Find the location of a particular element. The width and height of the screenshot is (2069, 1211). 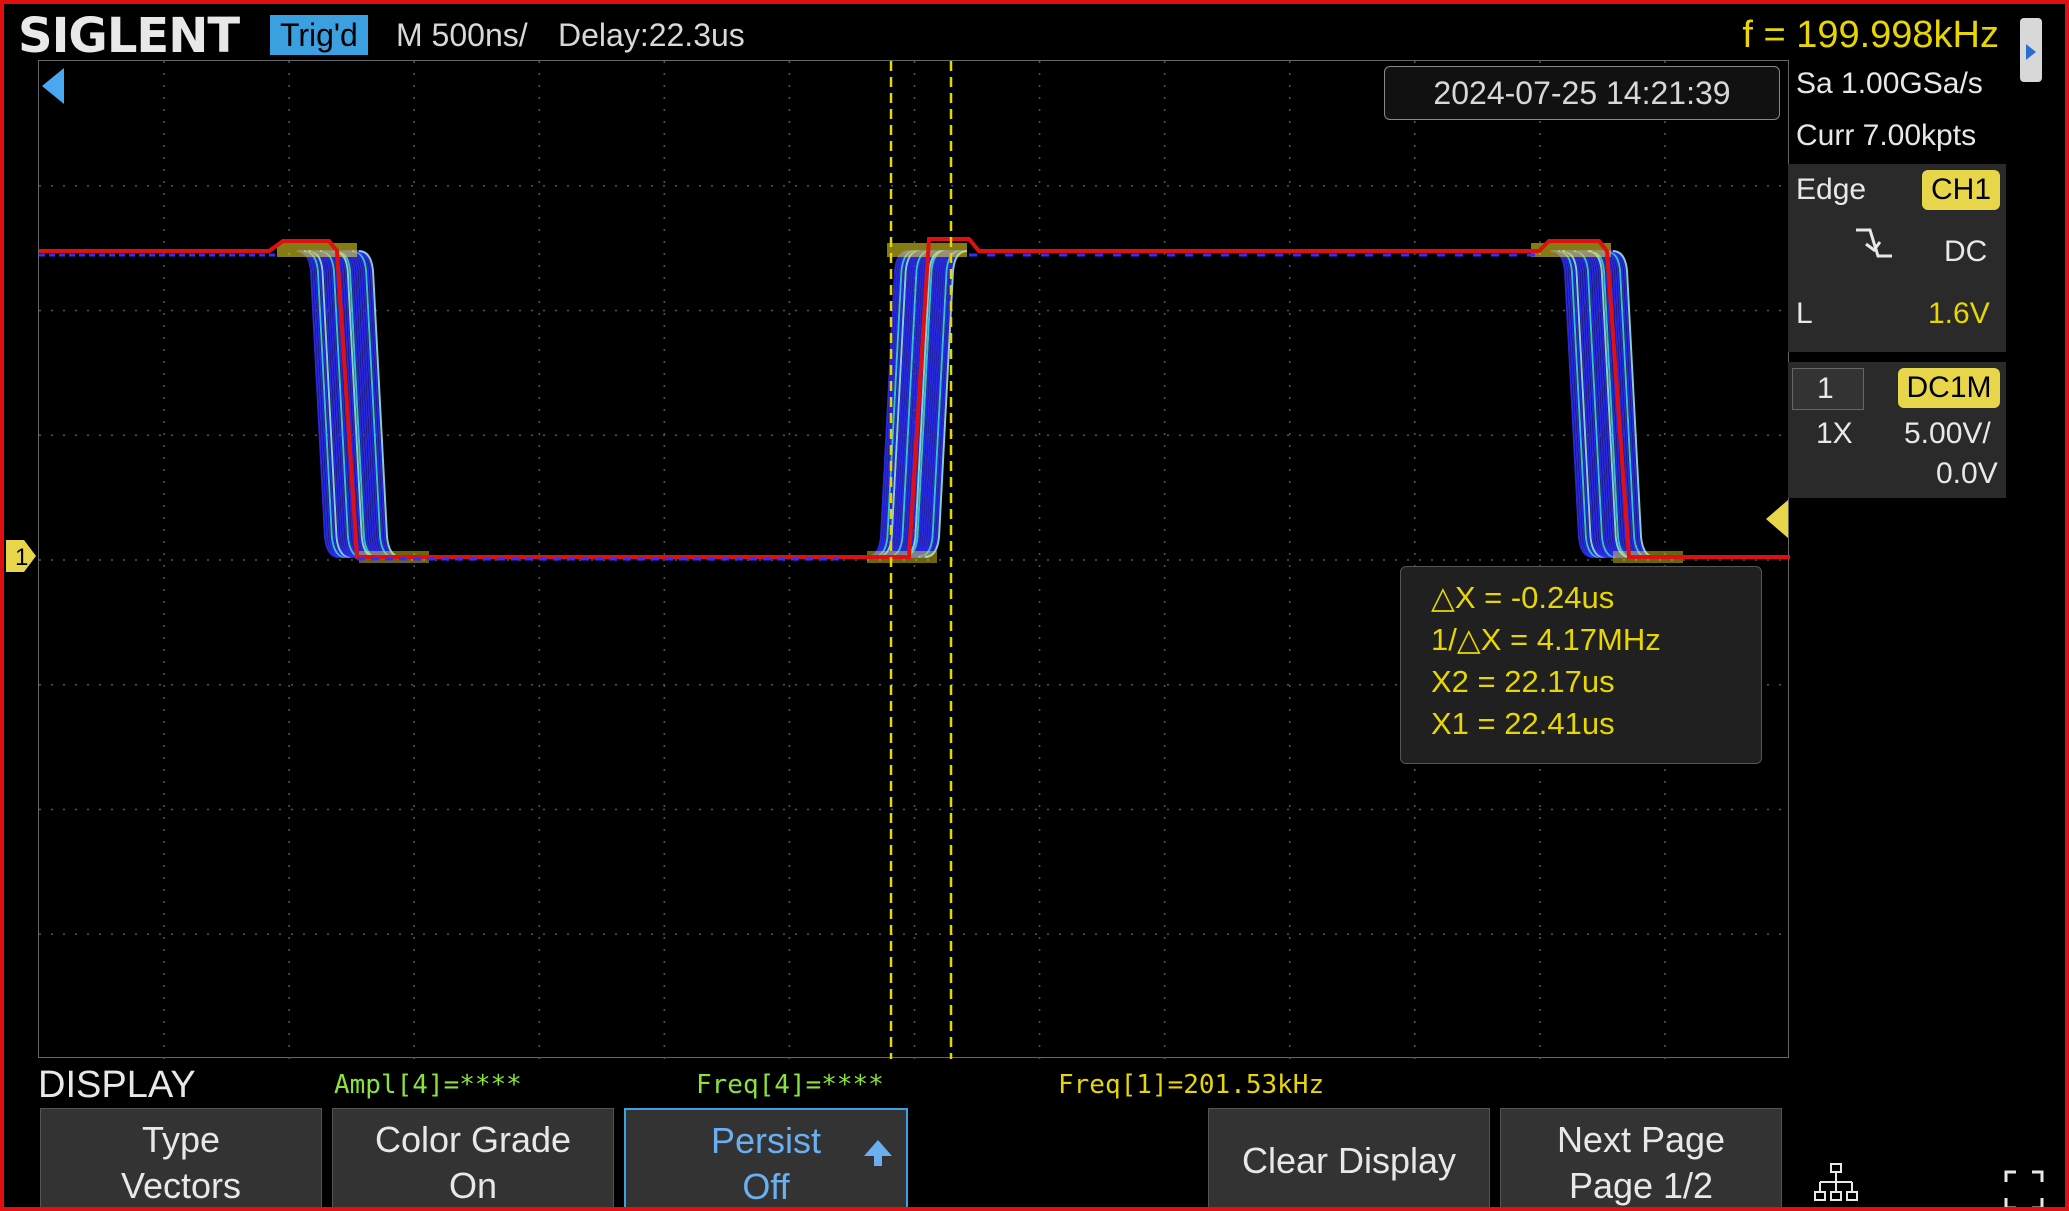

measurement-freq4: Freq[4]=**** is located at coordinates (790, 1085).